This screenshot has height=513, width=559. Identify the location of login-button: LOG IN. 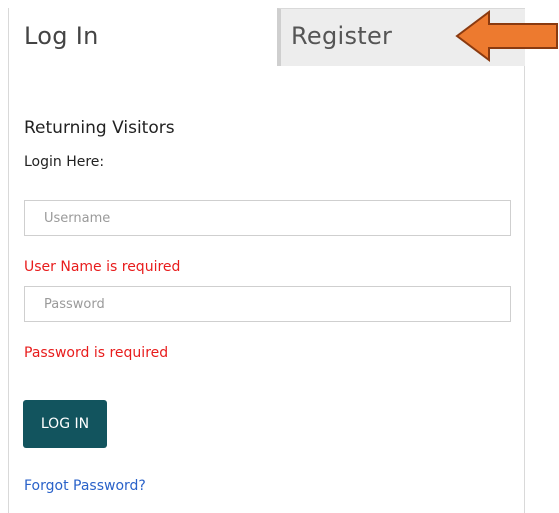
(65, 424).